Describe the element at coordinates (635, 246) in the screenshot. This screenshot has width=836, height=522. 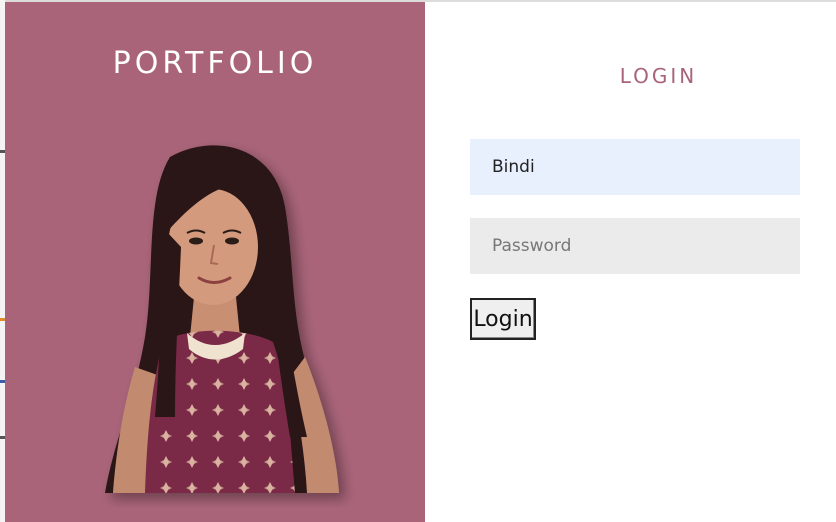
I see `password-input` at that location.